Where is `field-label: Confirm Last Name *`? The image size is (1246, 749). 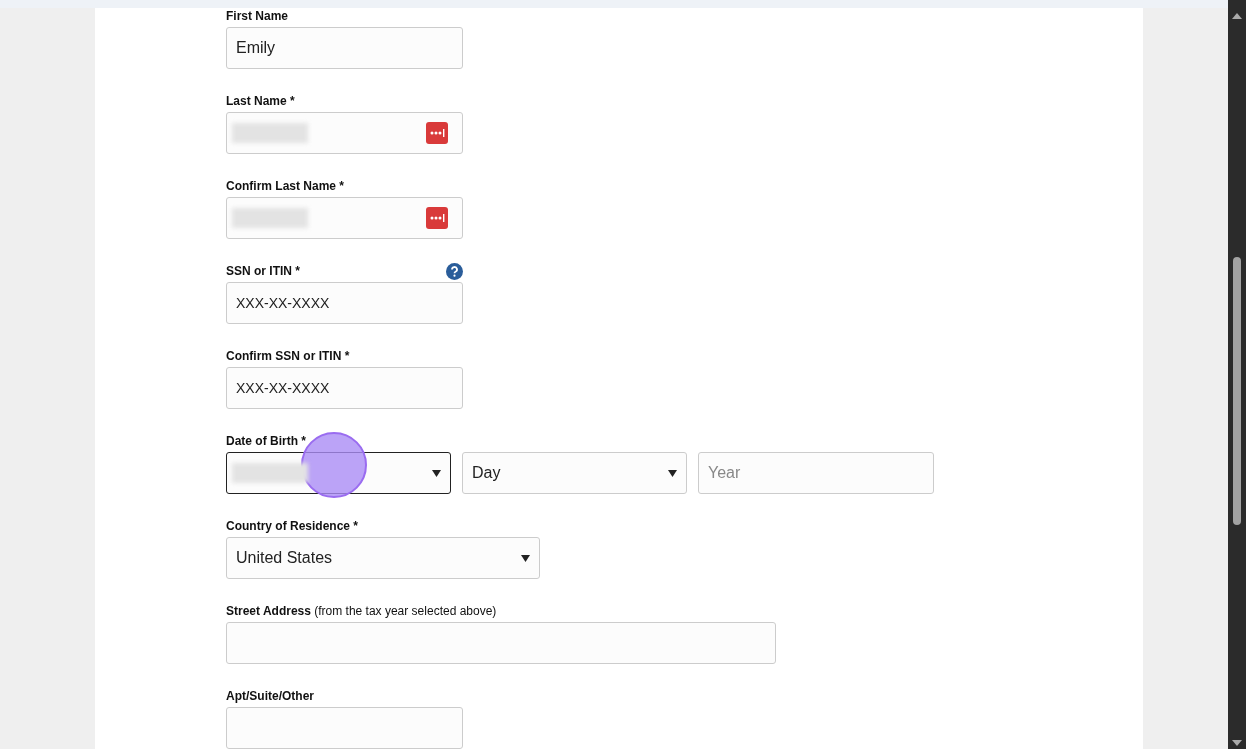
field-label: Confirm Last Name * is located at coordinates (285, 186).